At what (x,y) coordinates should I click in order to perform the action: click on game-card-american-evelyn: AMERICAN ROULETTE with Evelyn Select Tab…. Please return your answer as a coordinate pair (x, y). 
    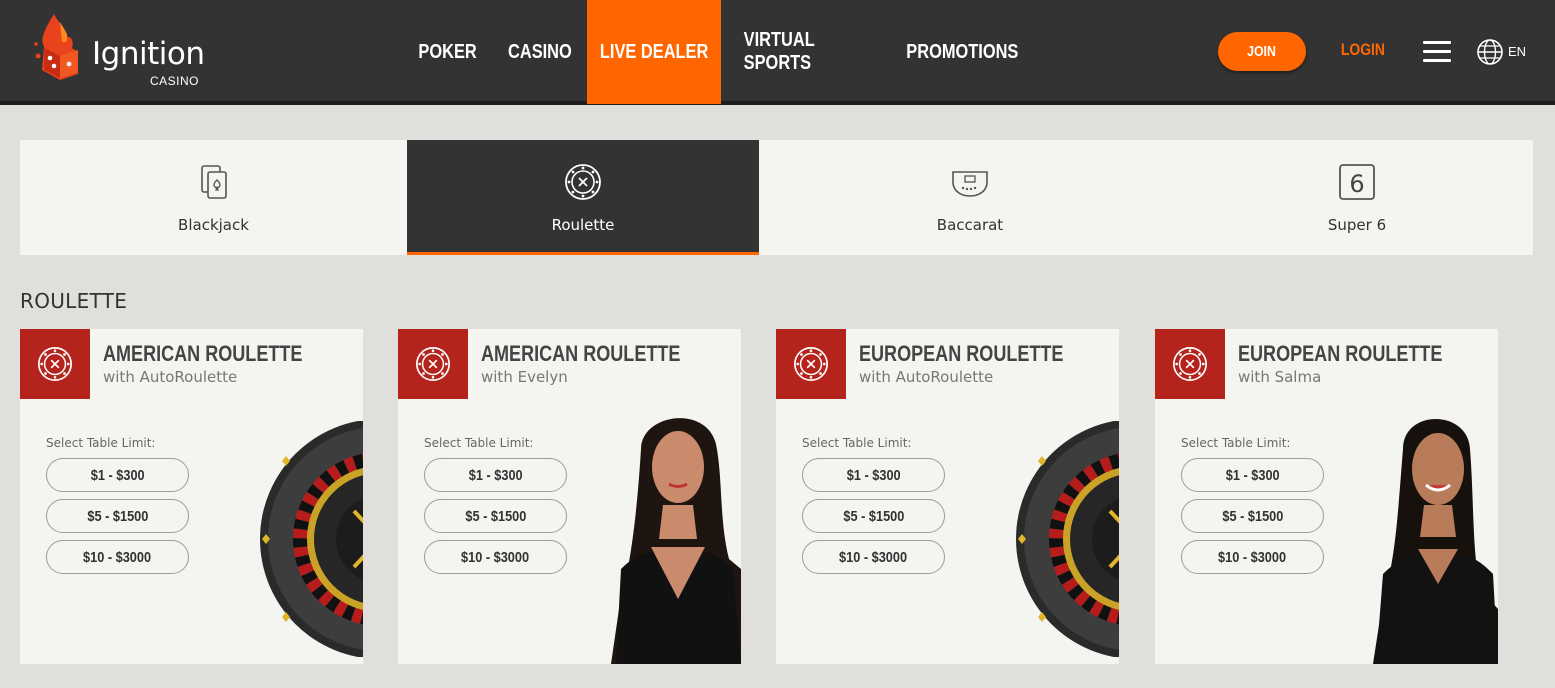
    Looking at the image, I should click on (569, 496).